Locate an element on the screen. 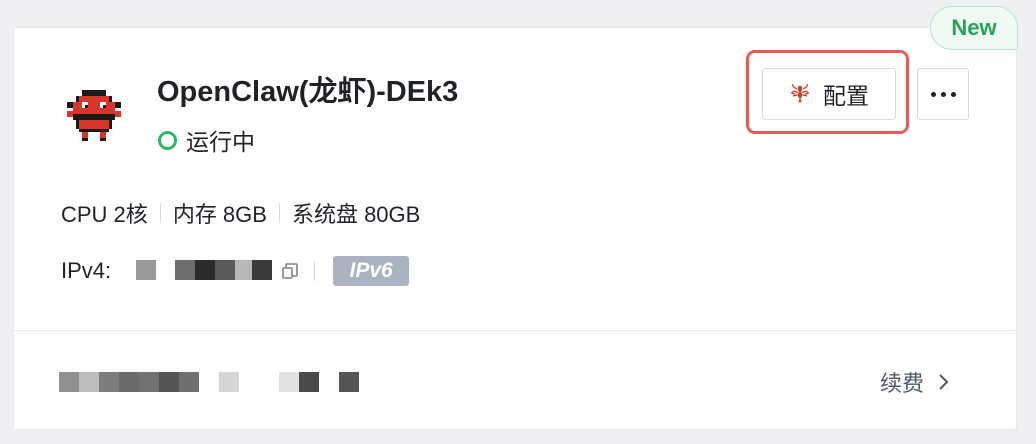 The height and width of the screenshot is (444, 1036). red-crab-pixel-icon is located at coordinates (94, 115).